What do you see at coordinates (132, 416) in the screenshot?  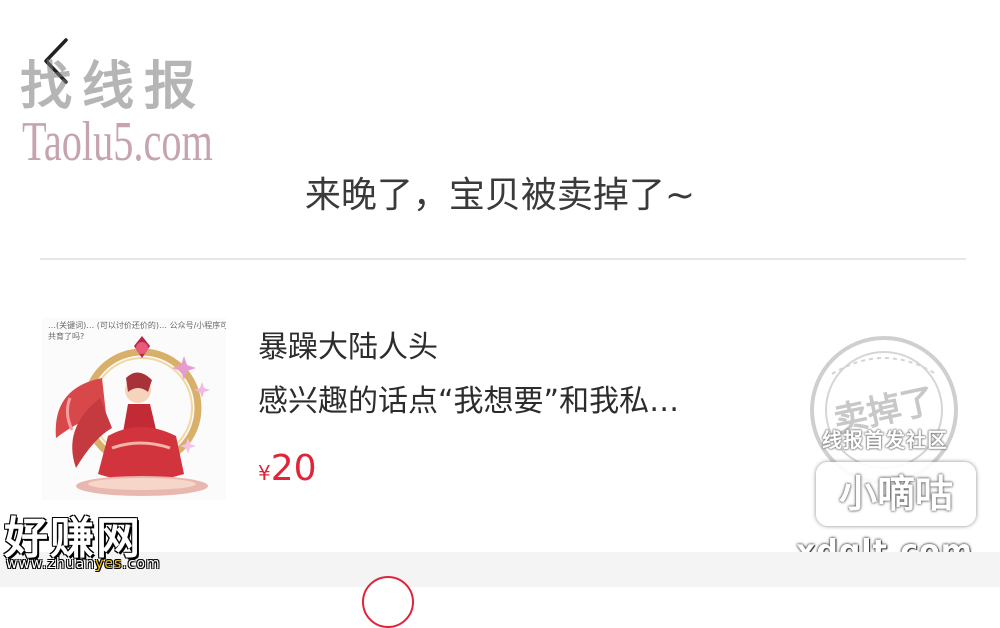 I see `character-artwork-image` at bounding box center [132, 416].